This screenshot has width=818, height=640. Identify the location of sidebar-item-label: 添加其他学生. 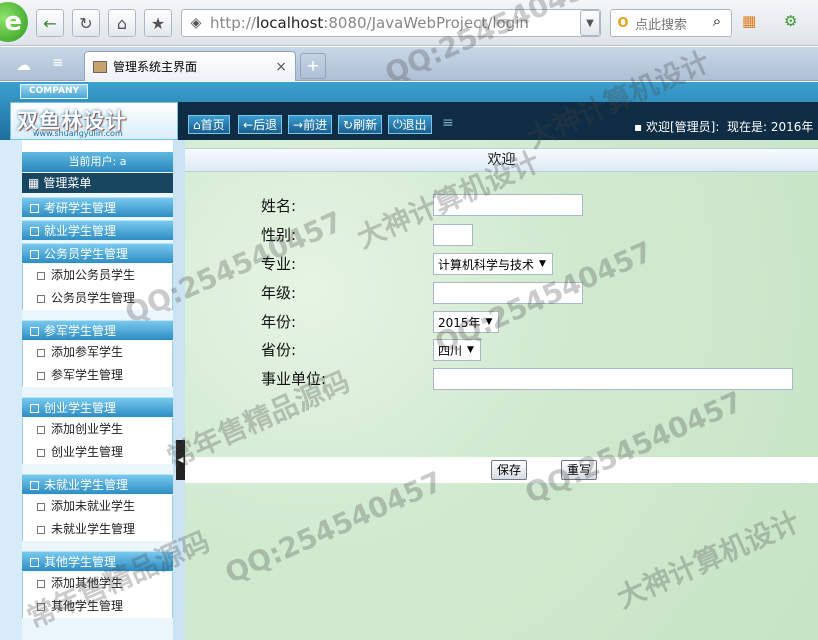
(87, 583).